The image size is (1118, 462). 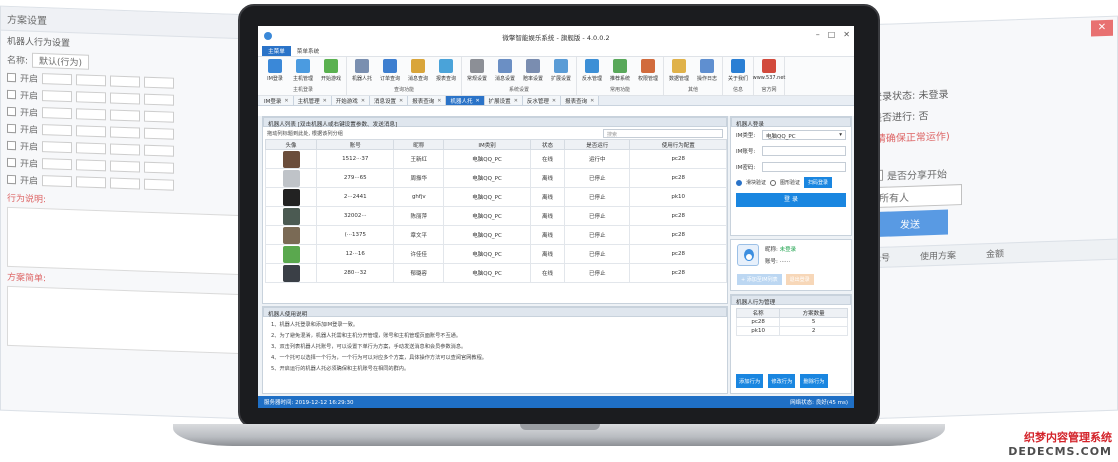 I want to click on login-button: 登 录, so click(x=791, y=200).